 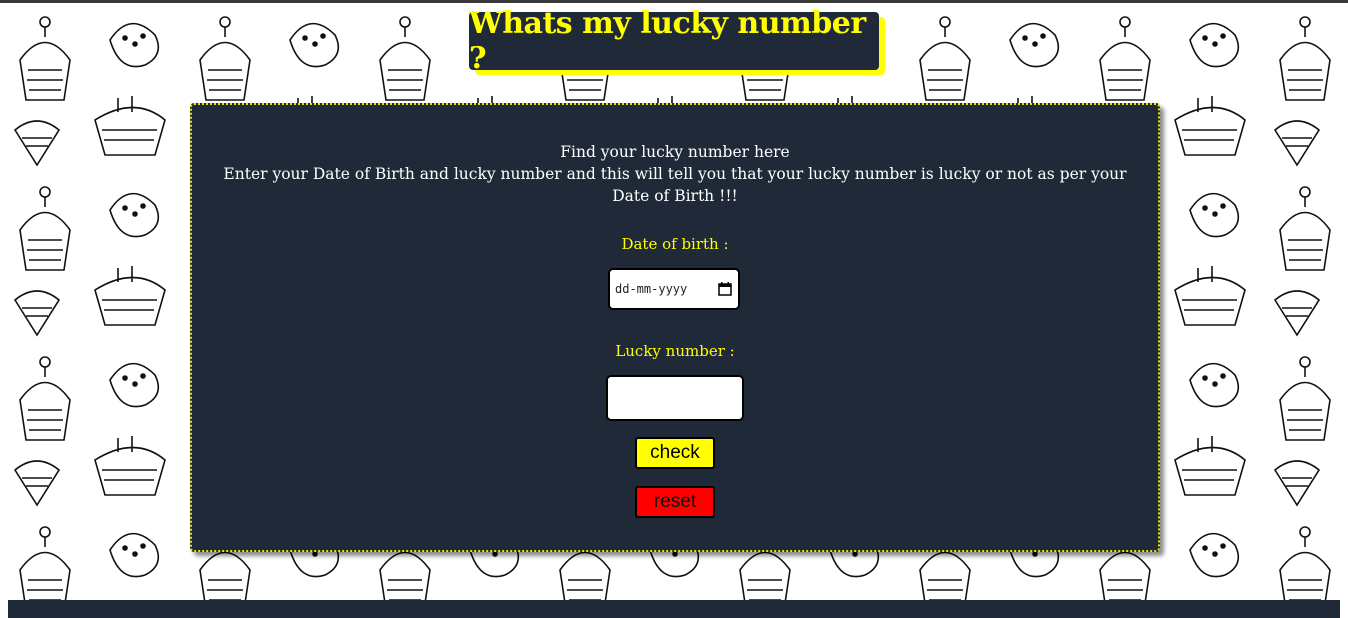 I want to click on title-banner: Whats my lucky number ?, so click(x=674, y=41).